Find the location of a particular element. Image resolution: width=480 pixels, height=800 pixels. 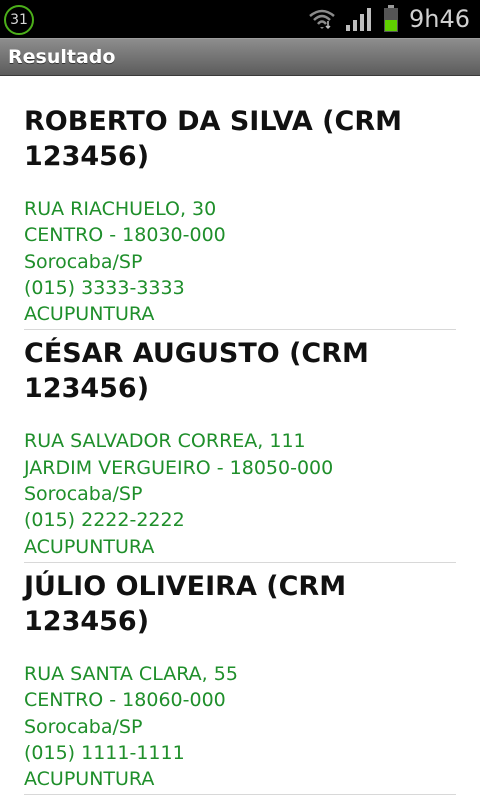

status-bar: 31 9h46 is located at coordinates (240, 19).